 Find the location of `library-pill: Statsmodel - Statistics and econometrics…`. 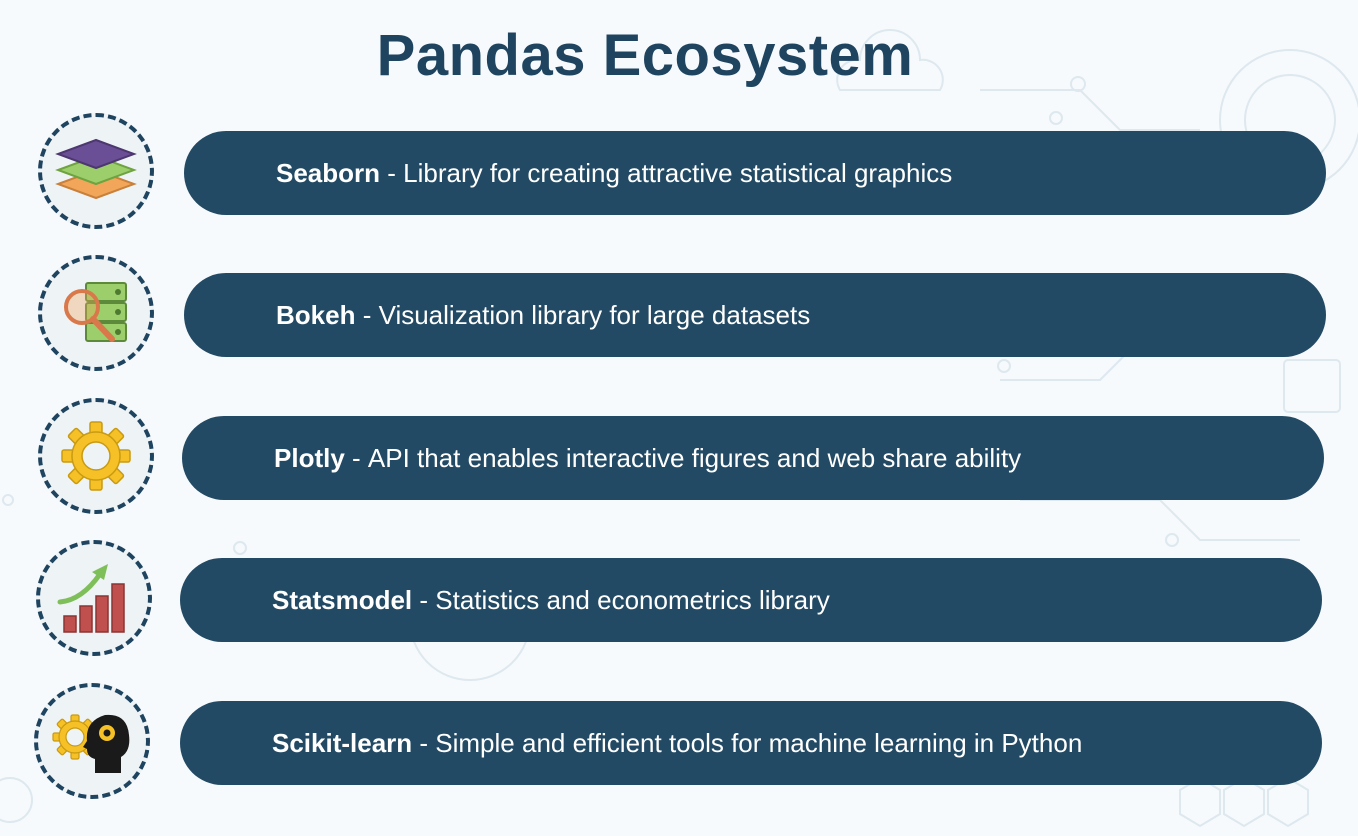

library-pill: Statsmodel - Statistics and econometrics… is located at coordinates (751, 600).